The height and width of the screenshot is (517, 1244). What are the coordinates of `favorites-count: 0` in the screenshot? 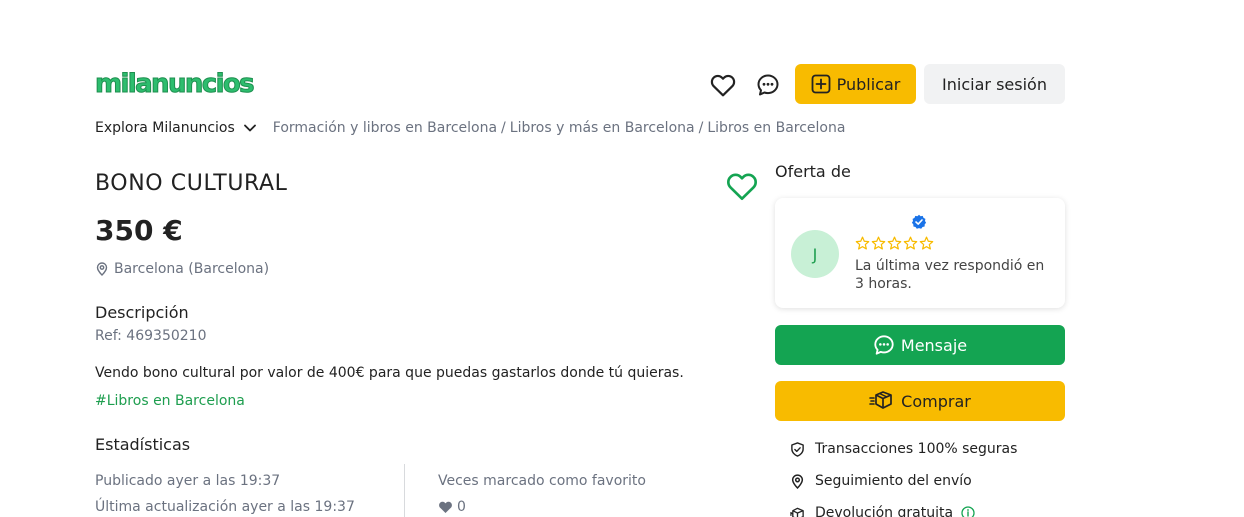 It's located at (452, 507).